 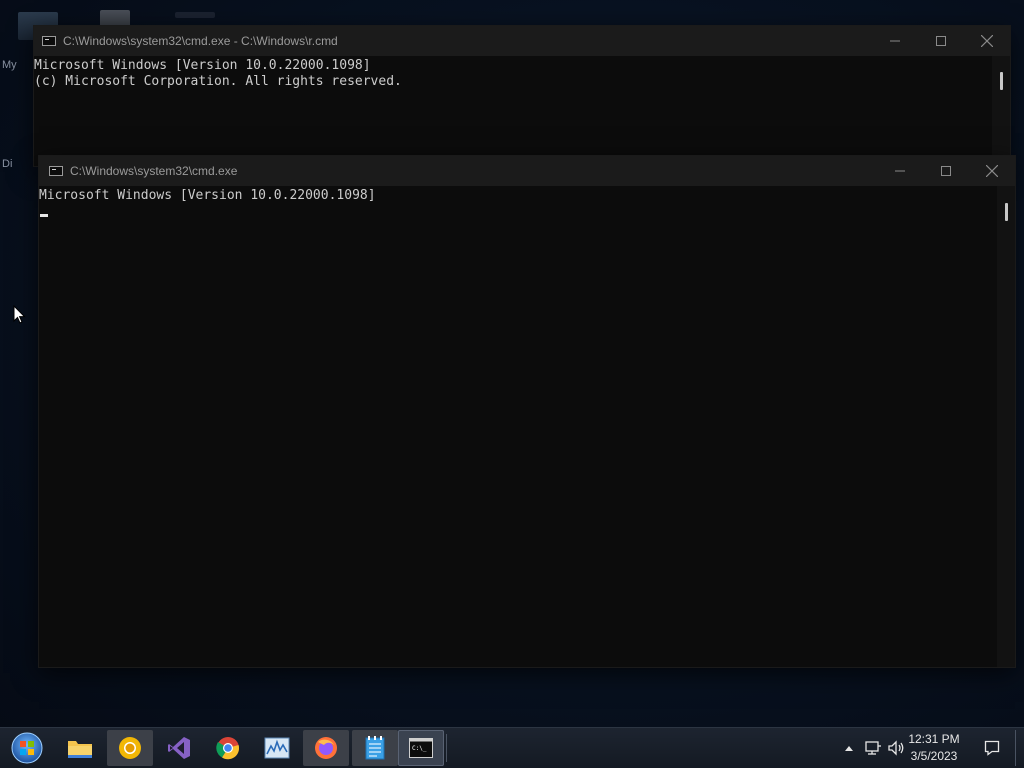 I want to click on taskbar-chrome-canary, so click(x=130, y=748).